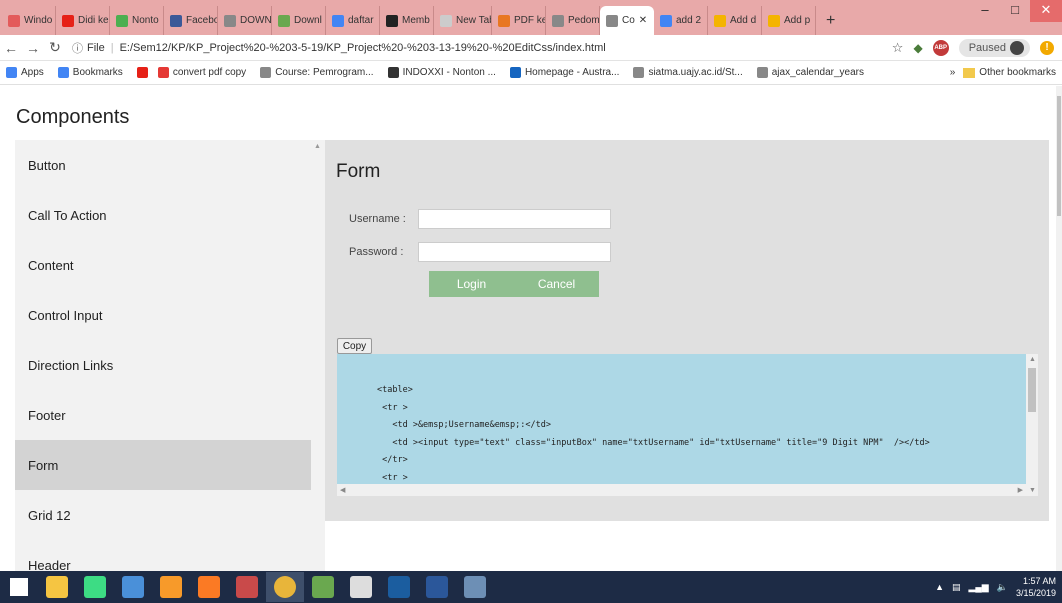 This screenshot has width=1062, height=603. I want to click on taskbar-file-explorer-icon, so click(57, 587).